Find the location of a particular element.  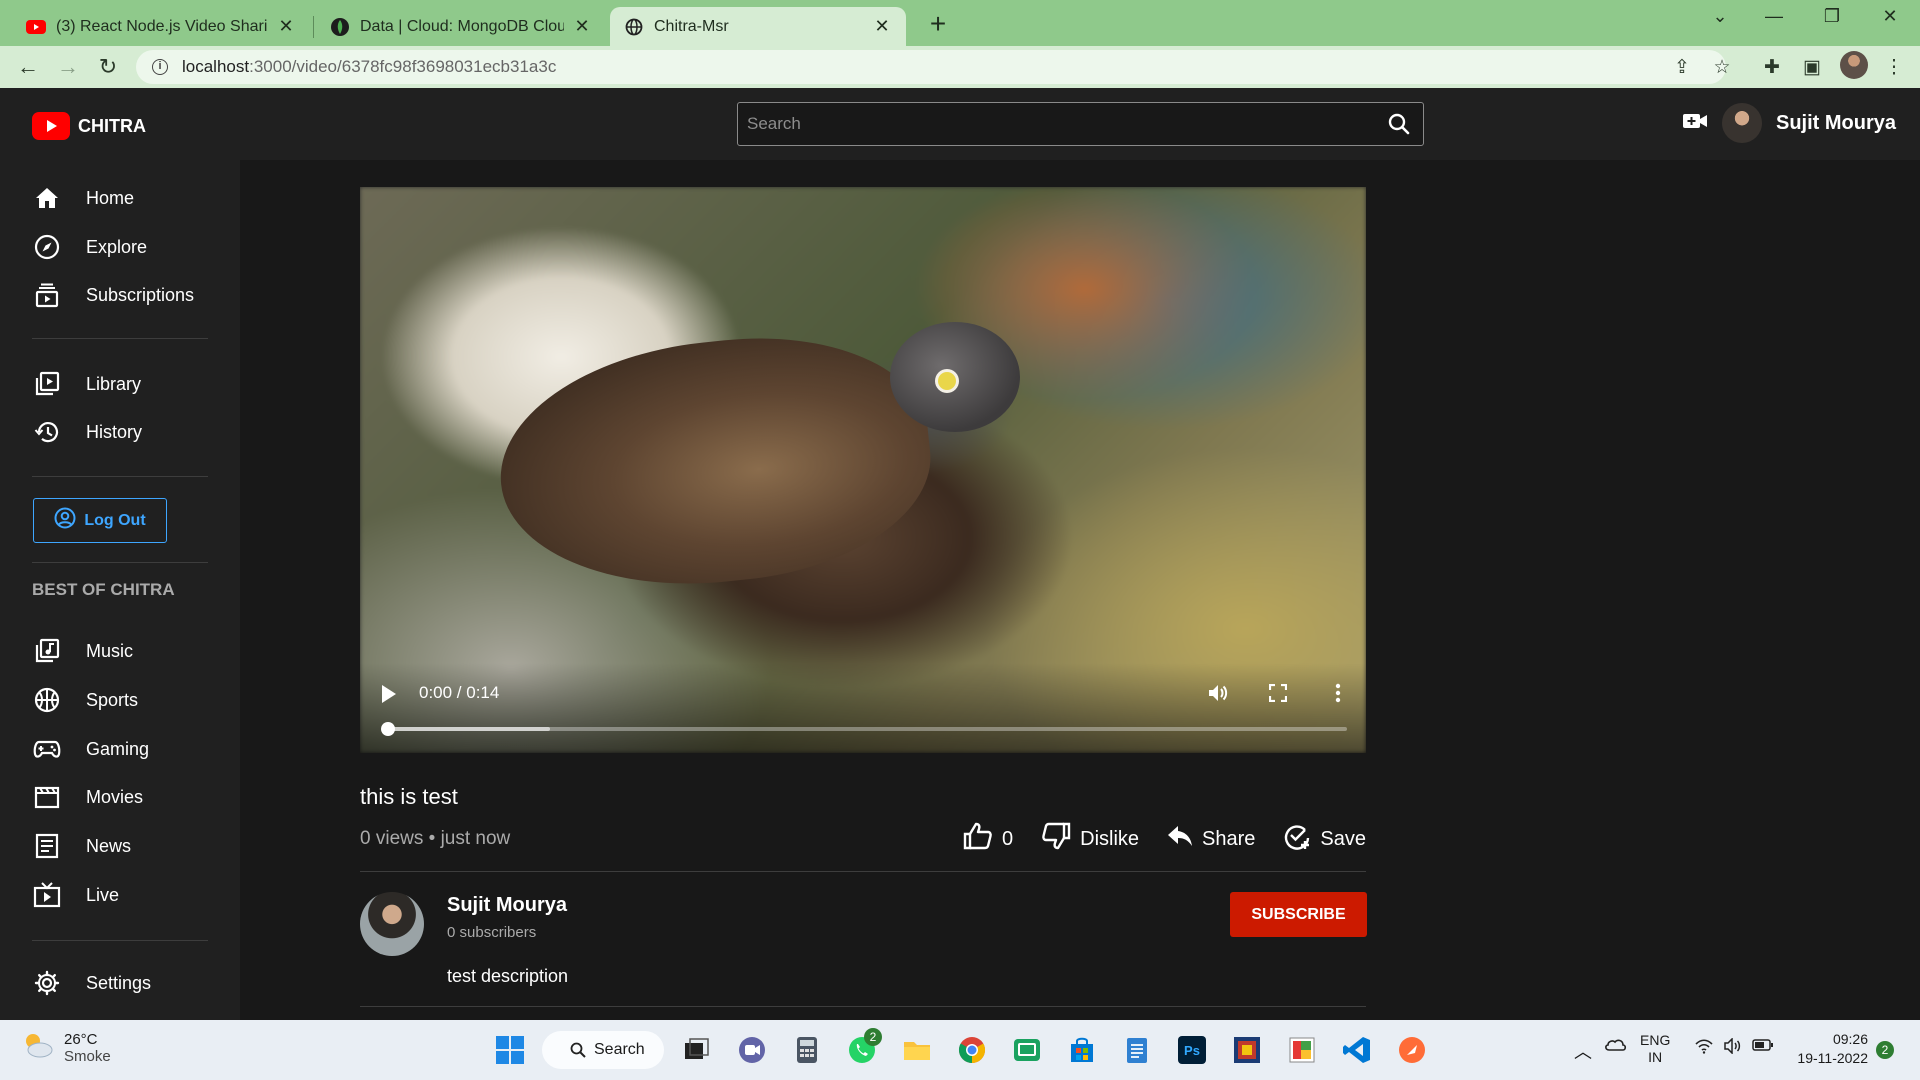

side-panel-icon: ▣ is located at coordinates (1812, 67).